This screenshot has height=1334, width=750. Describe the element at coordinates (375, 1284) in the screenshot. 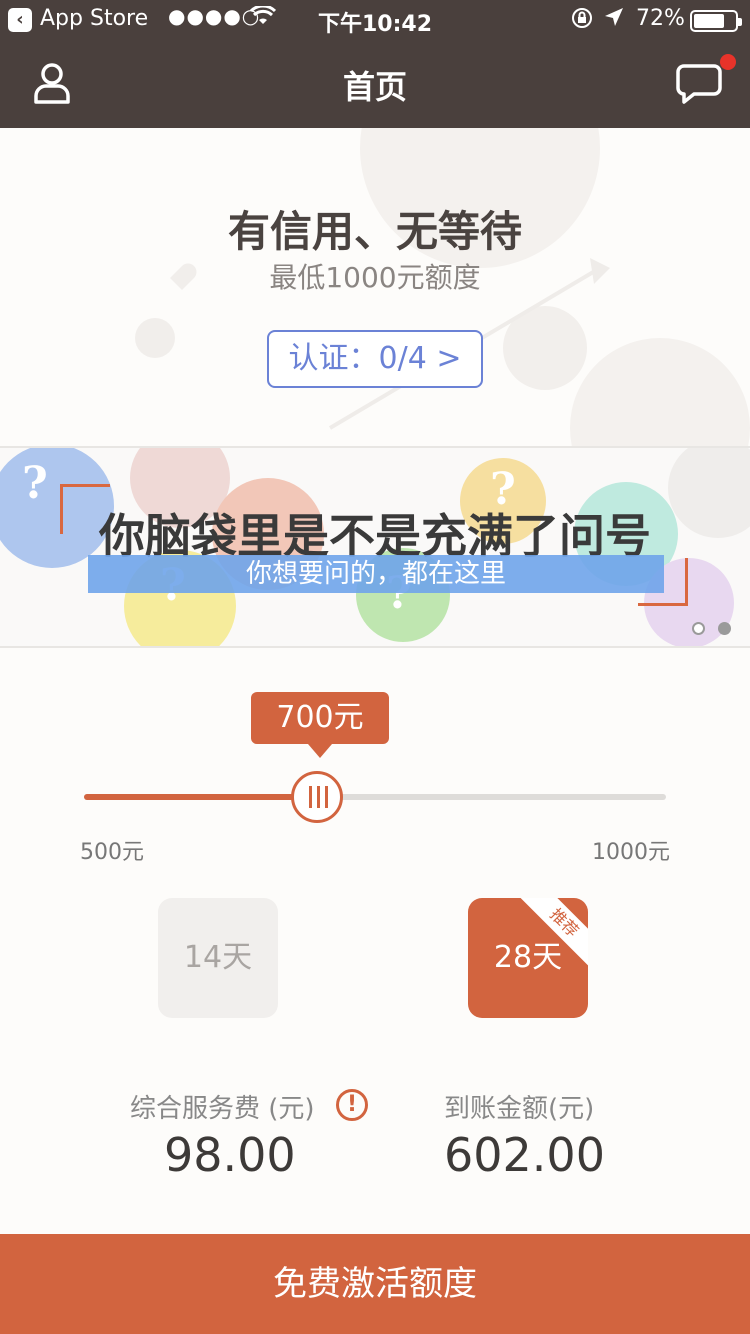

I see `activate-credit-button: 免费激活额度` at that location.